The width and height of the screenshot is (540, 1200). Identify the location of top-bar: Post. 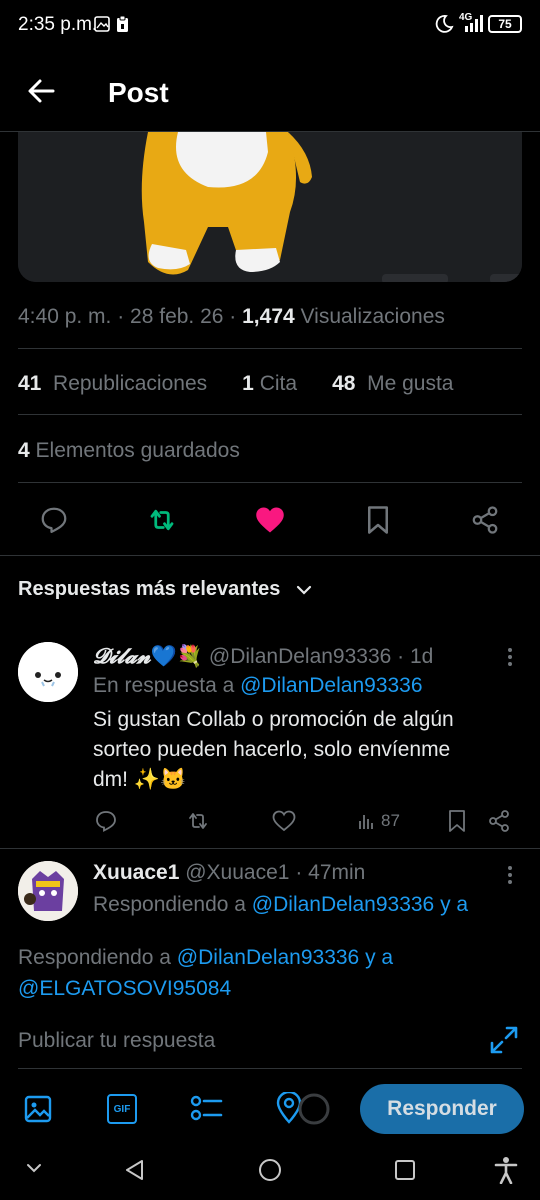
(270, 91).